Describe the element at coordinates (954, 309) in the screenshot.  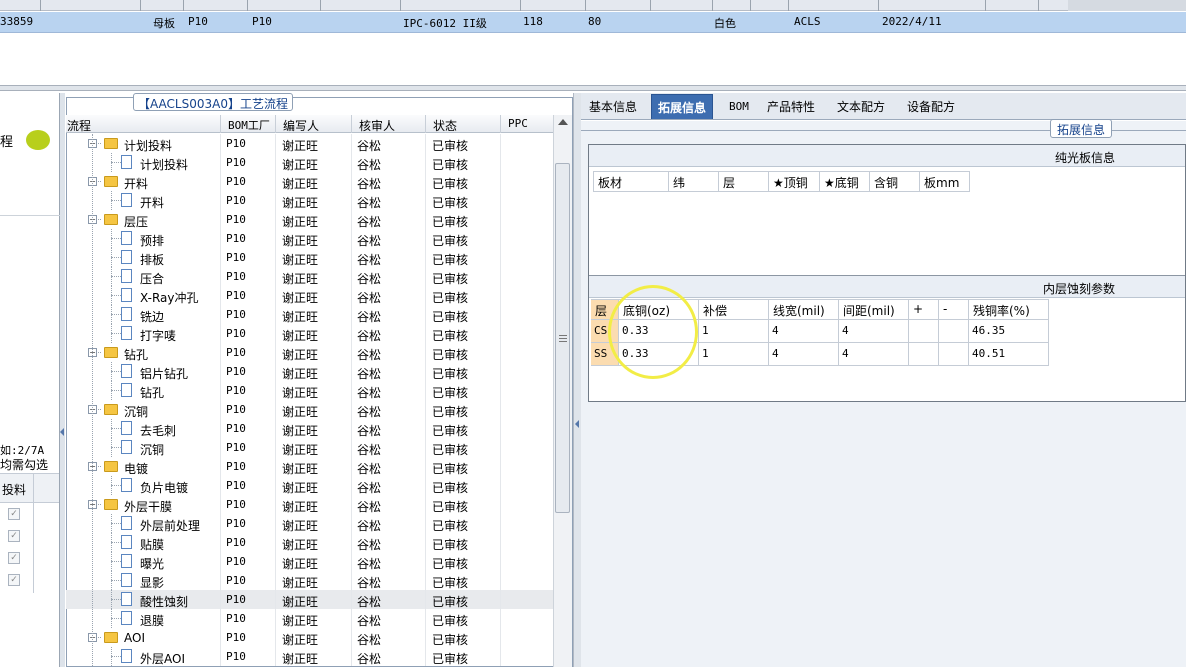
I see `inner-etch-col-header: -` at that location.